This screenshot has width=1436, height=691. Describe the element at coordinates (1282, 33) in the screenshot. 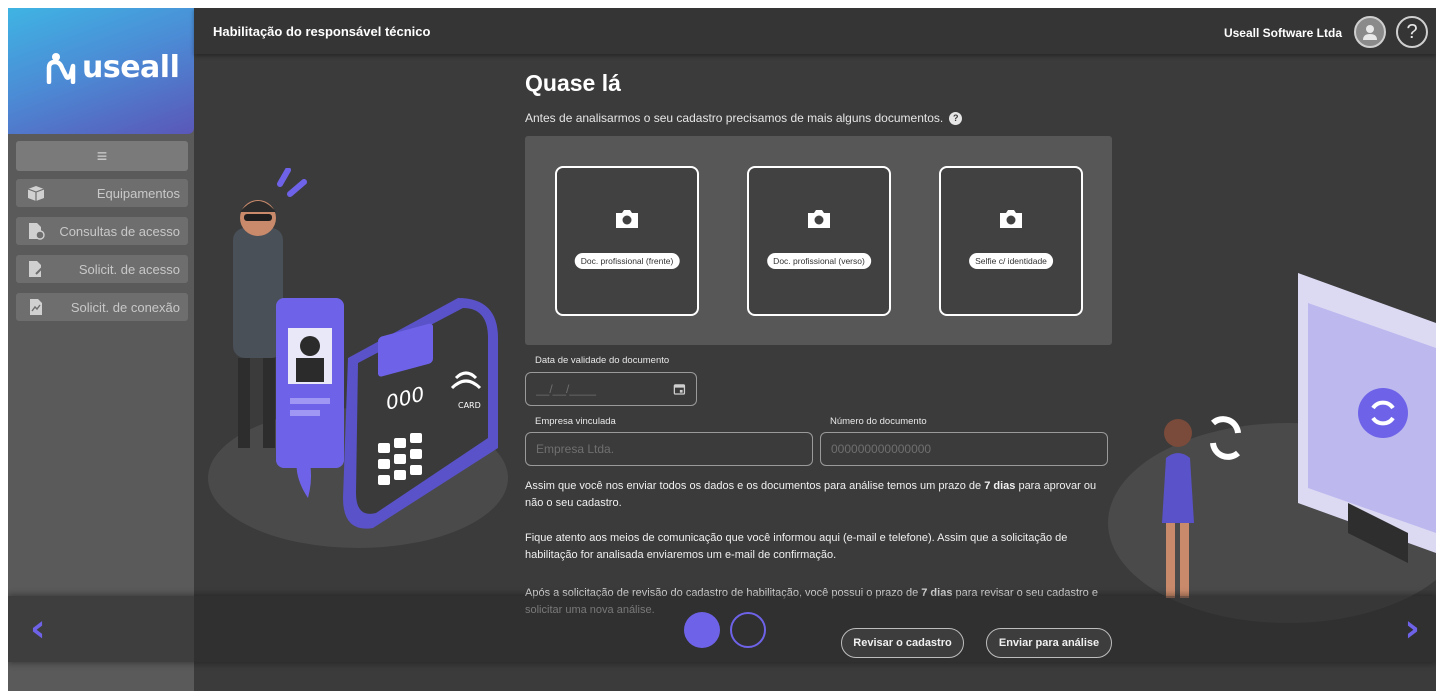

I see `company-name: Useall Software Ltda` at that location.